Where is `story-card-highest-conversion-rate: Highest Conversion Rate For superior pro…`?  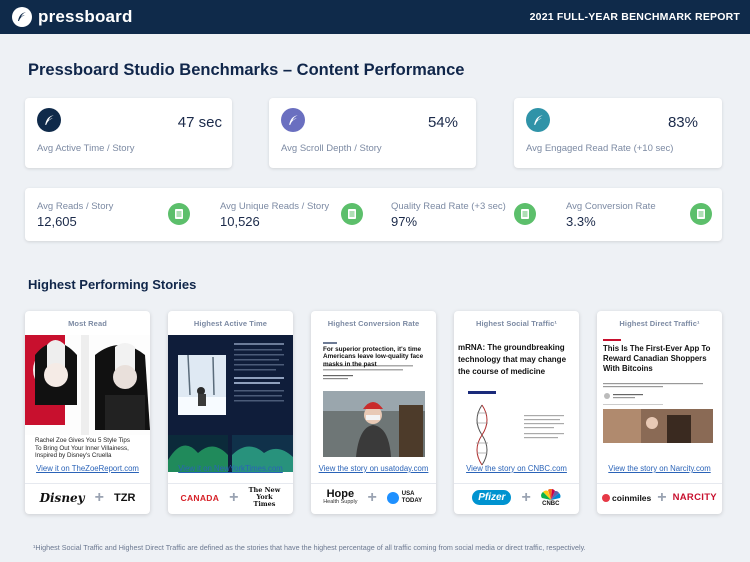
story-card-highest-conversion-rate: Highest Conversion Rate For superior pro… is located at coordinates (373, 412).